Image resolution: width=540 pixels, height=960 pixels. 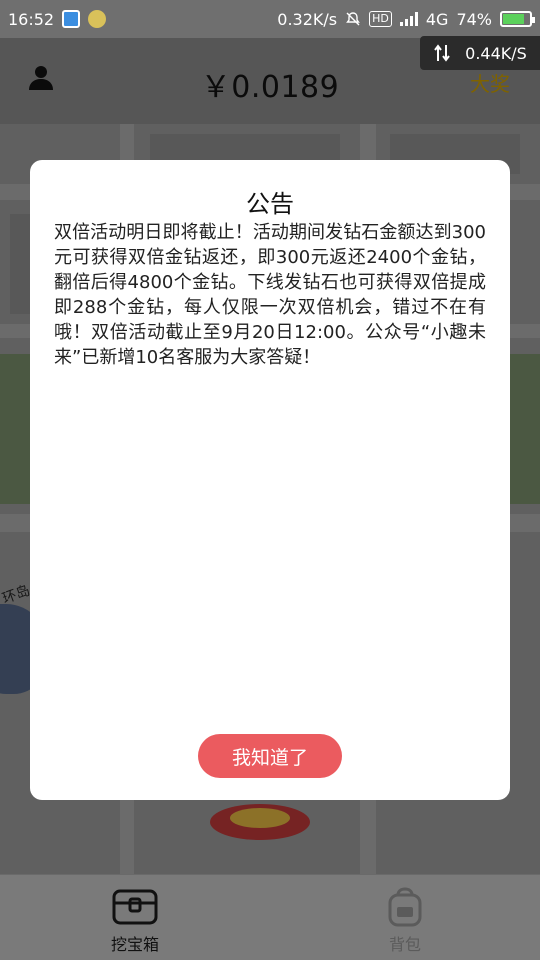 What do you see at coordinates (270, 756) in the screenshot?
I see `acknowledge-button: 我知道了` at bounding box center [270, 756].